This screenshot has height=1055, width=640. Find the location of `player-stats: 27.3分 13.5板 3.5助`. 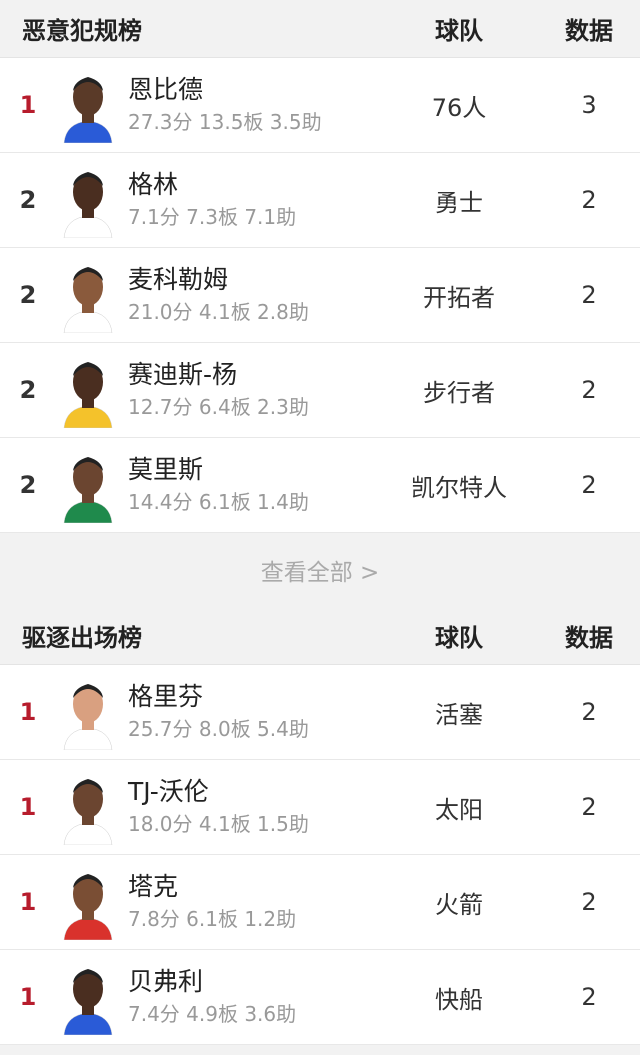

player-stats: 27.3分 13.5板 3.5助 is located at coordinates (225, 122).